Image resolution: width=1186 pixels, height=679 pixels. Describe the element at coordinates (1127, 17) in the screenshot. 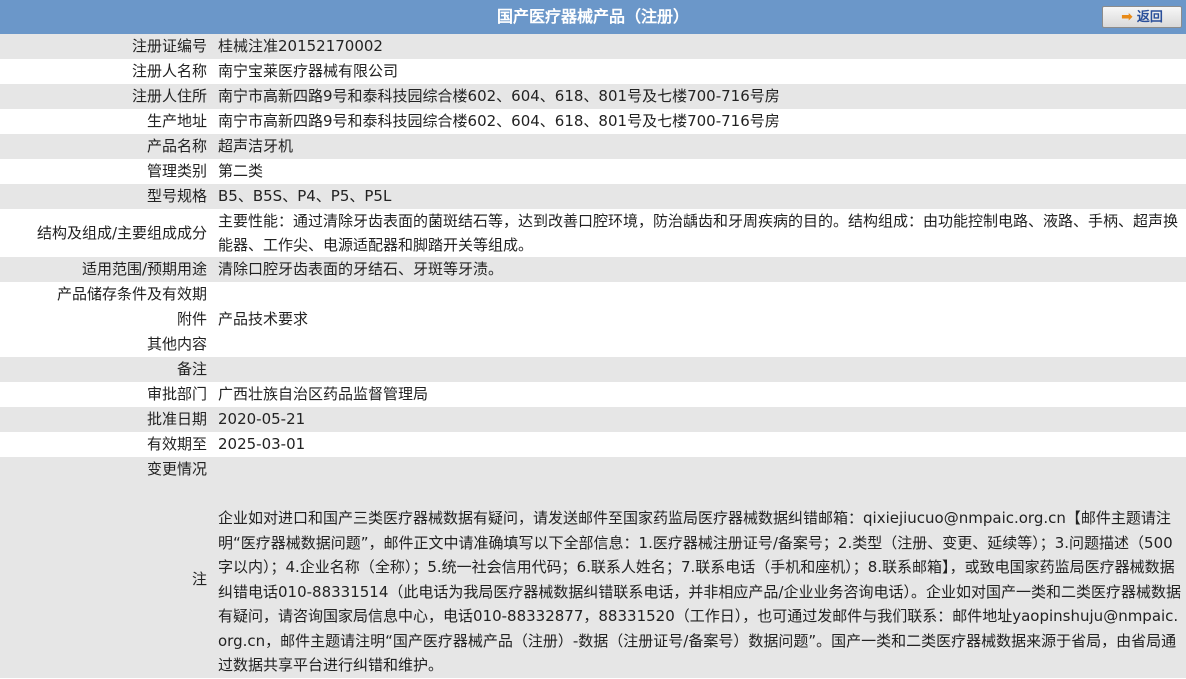

I see `arrow-right-icon: ➡` at that location.